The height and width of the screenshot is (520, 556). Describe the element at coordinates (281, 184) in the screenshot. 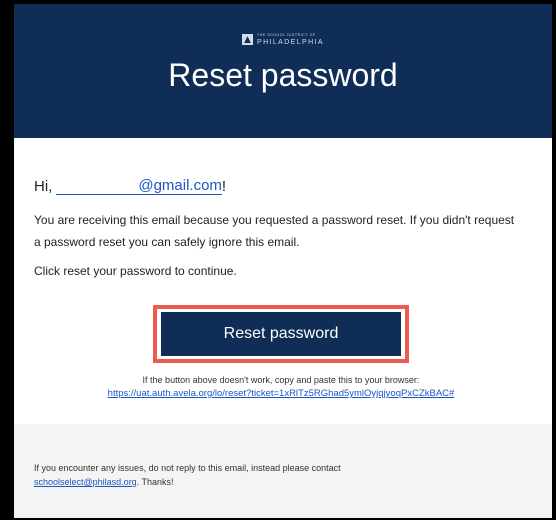

I see `greeting: Hi, @gmail.com !` at that location.